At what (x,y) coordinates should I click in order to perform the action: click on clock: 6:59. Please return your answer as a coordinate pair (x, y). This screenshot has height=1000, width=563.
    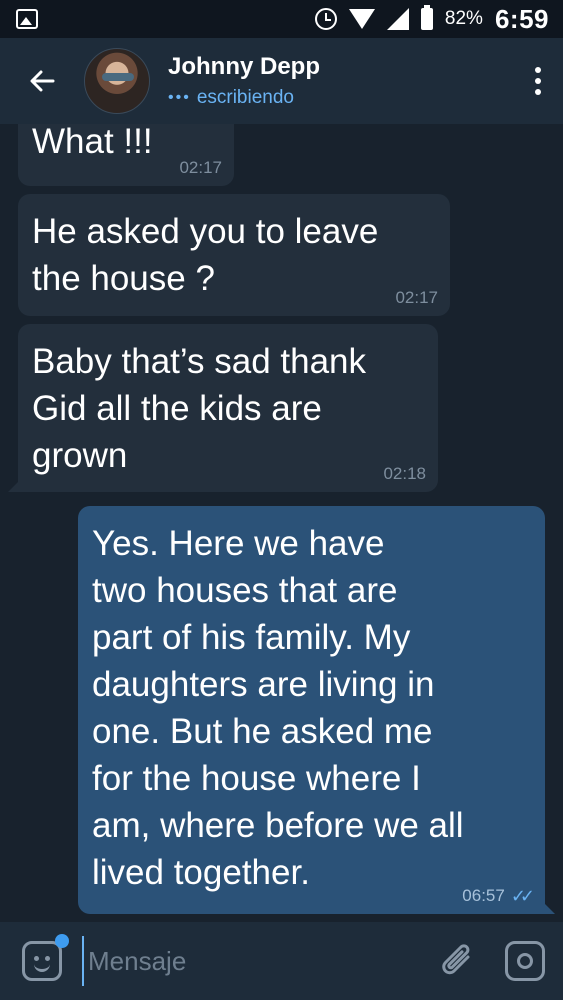
    Looking at the image, I should click on (521, 18).